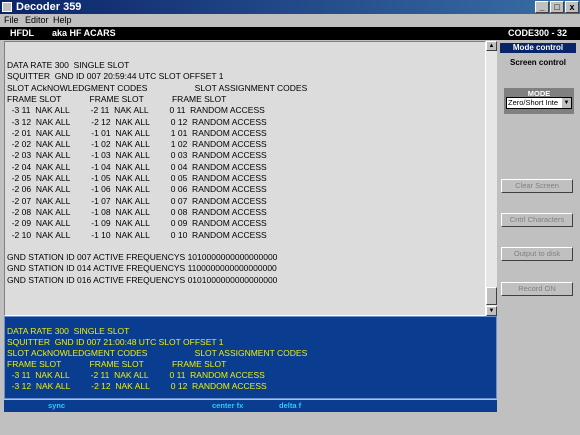 This screenshot has height=435, width=580. What do you see at coordinates (537, 186) in the screenshot?
I see `clear-screen-button: Clear Screen` at bounding box center [537, 186].